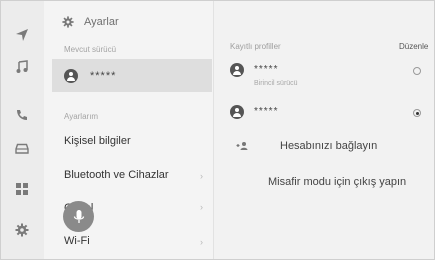 The height and width of the screenshot is (260, 435). I want to click on menu-item-bluetooth: Bluetooth ve Cihazlar, so click(116, 175).